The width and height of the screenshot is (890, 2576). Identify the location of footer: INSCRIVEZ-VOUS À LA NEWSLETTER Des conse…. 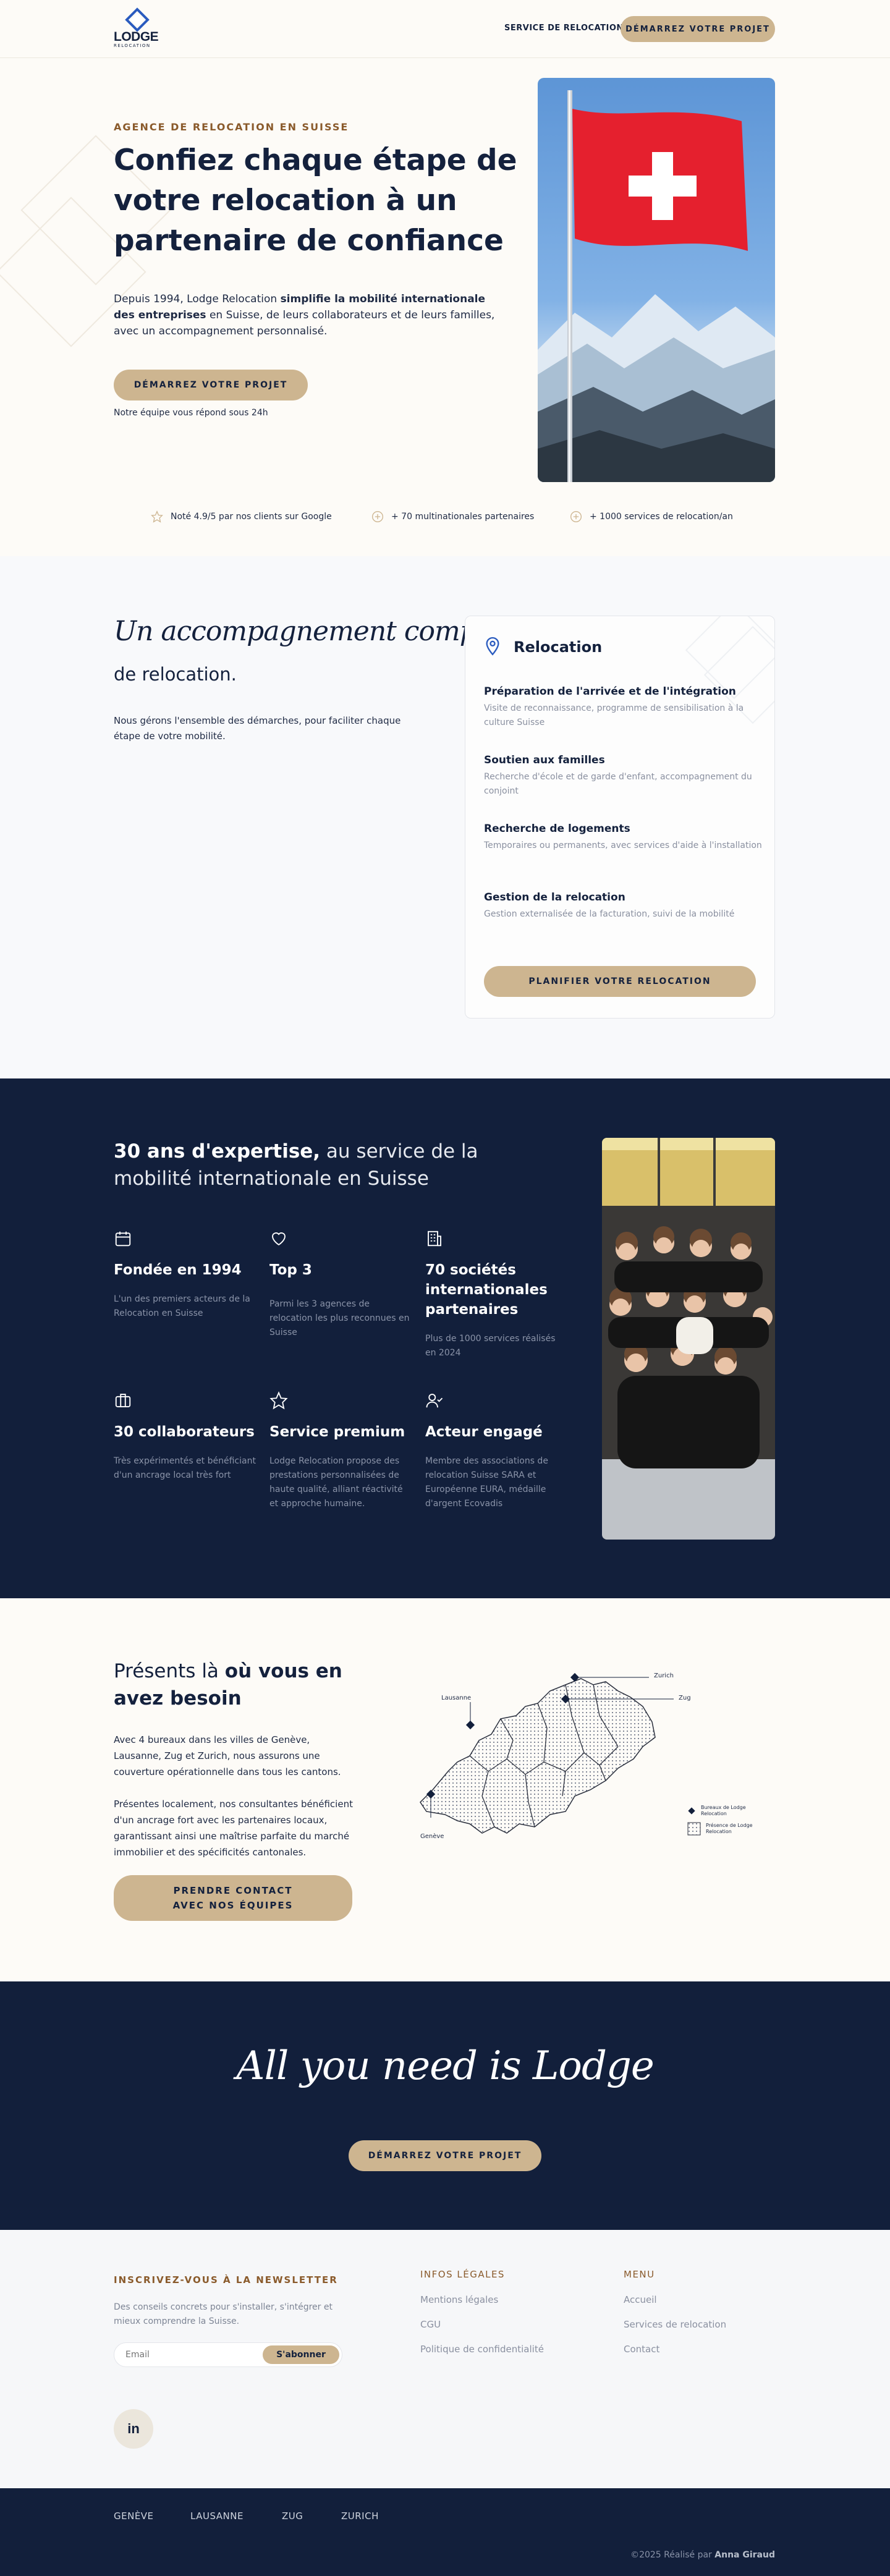
(445, 2359).